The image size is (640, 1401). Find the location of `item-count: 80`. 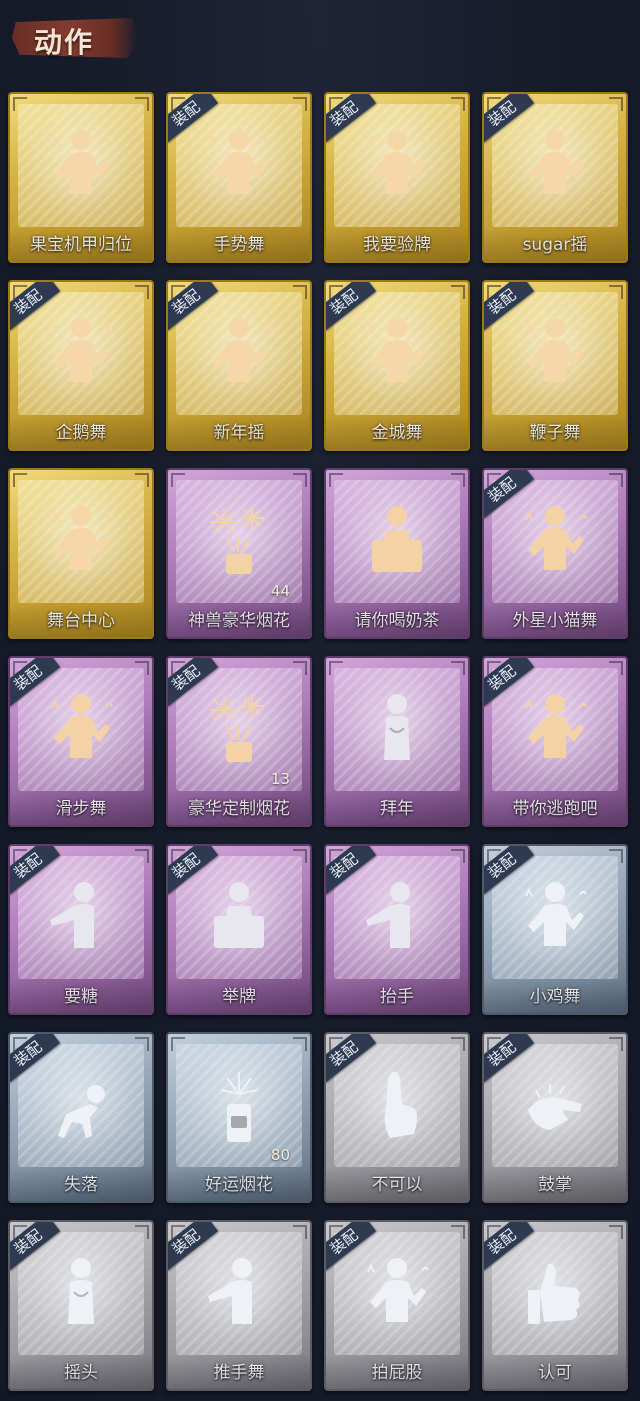

item-count: 80 is located at coordinates (280, 1155).